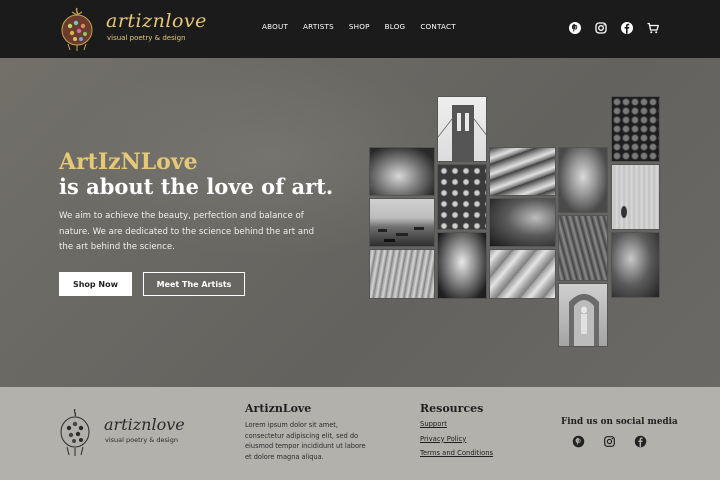 This screenshot has height=480, width=720. I want to click on collage-image-still-life, so click(635, 265).